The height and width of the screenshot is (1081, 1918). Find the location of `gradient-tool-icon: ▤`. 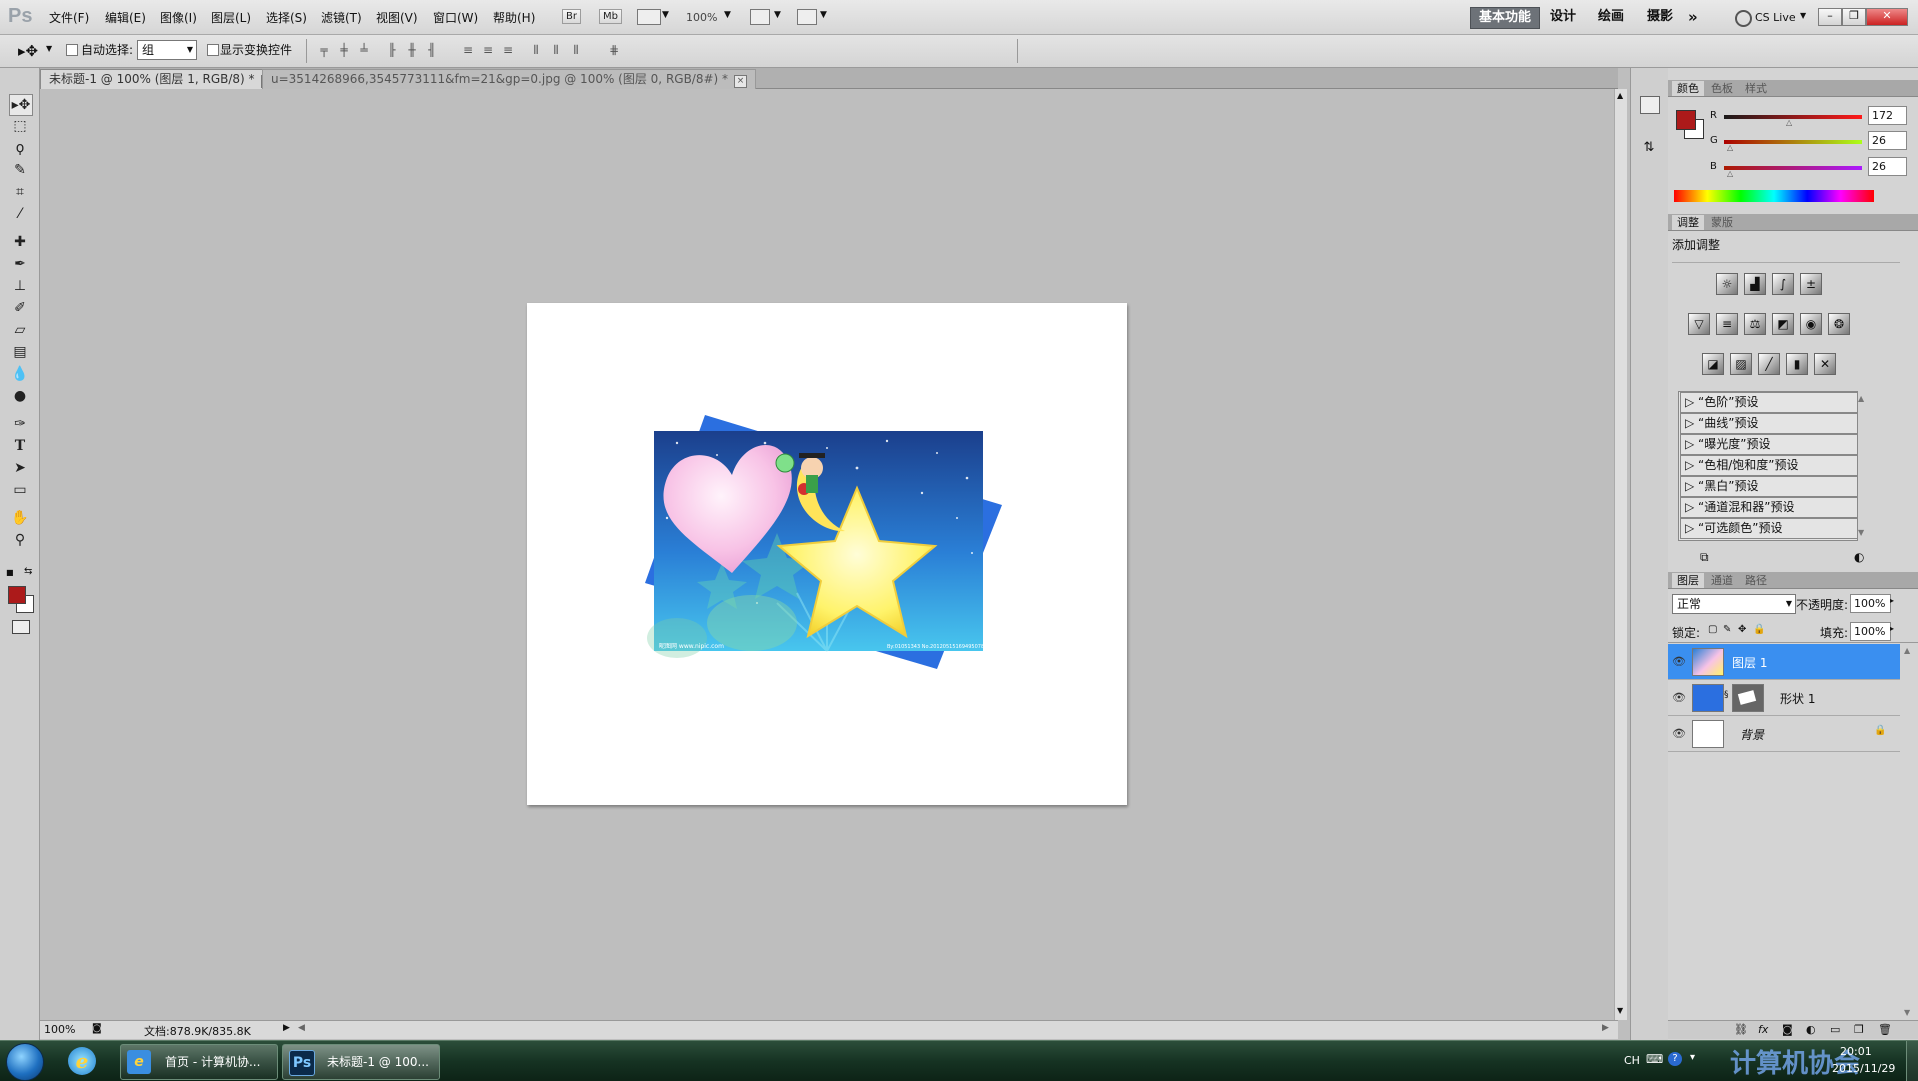

gradient-tool-icon: ▤ is located at coordinates (20, 352).